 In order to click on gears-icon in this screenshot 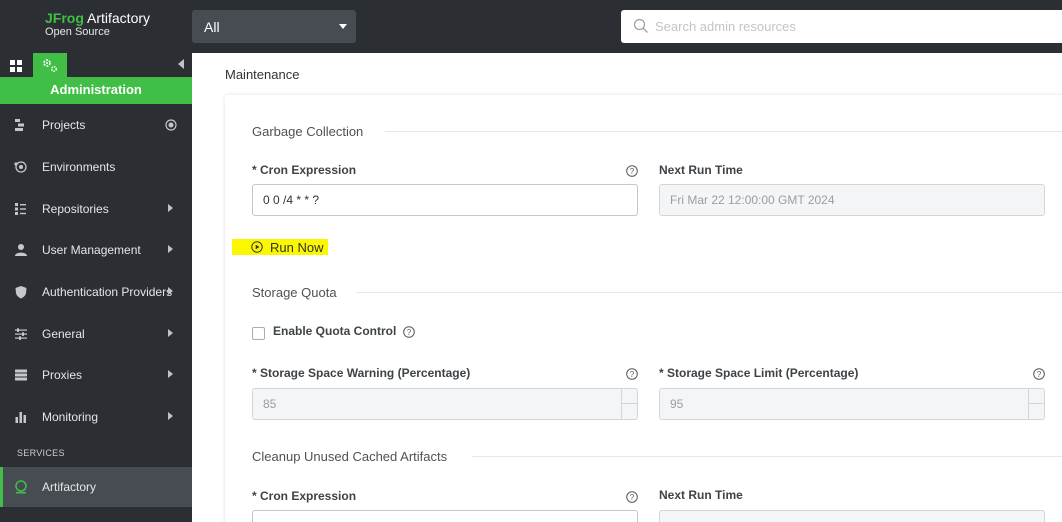, I will do `click(50, 65)`.